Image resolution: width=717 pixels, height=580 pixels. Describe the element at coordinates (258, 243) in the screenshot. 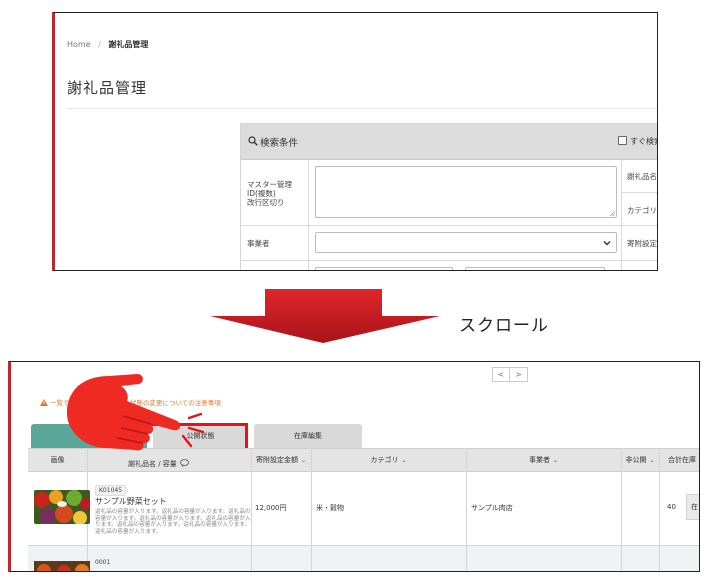

I see `business-label: 事業者` at that location.